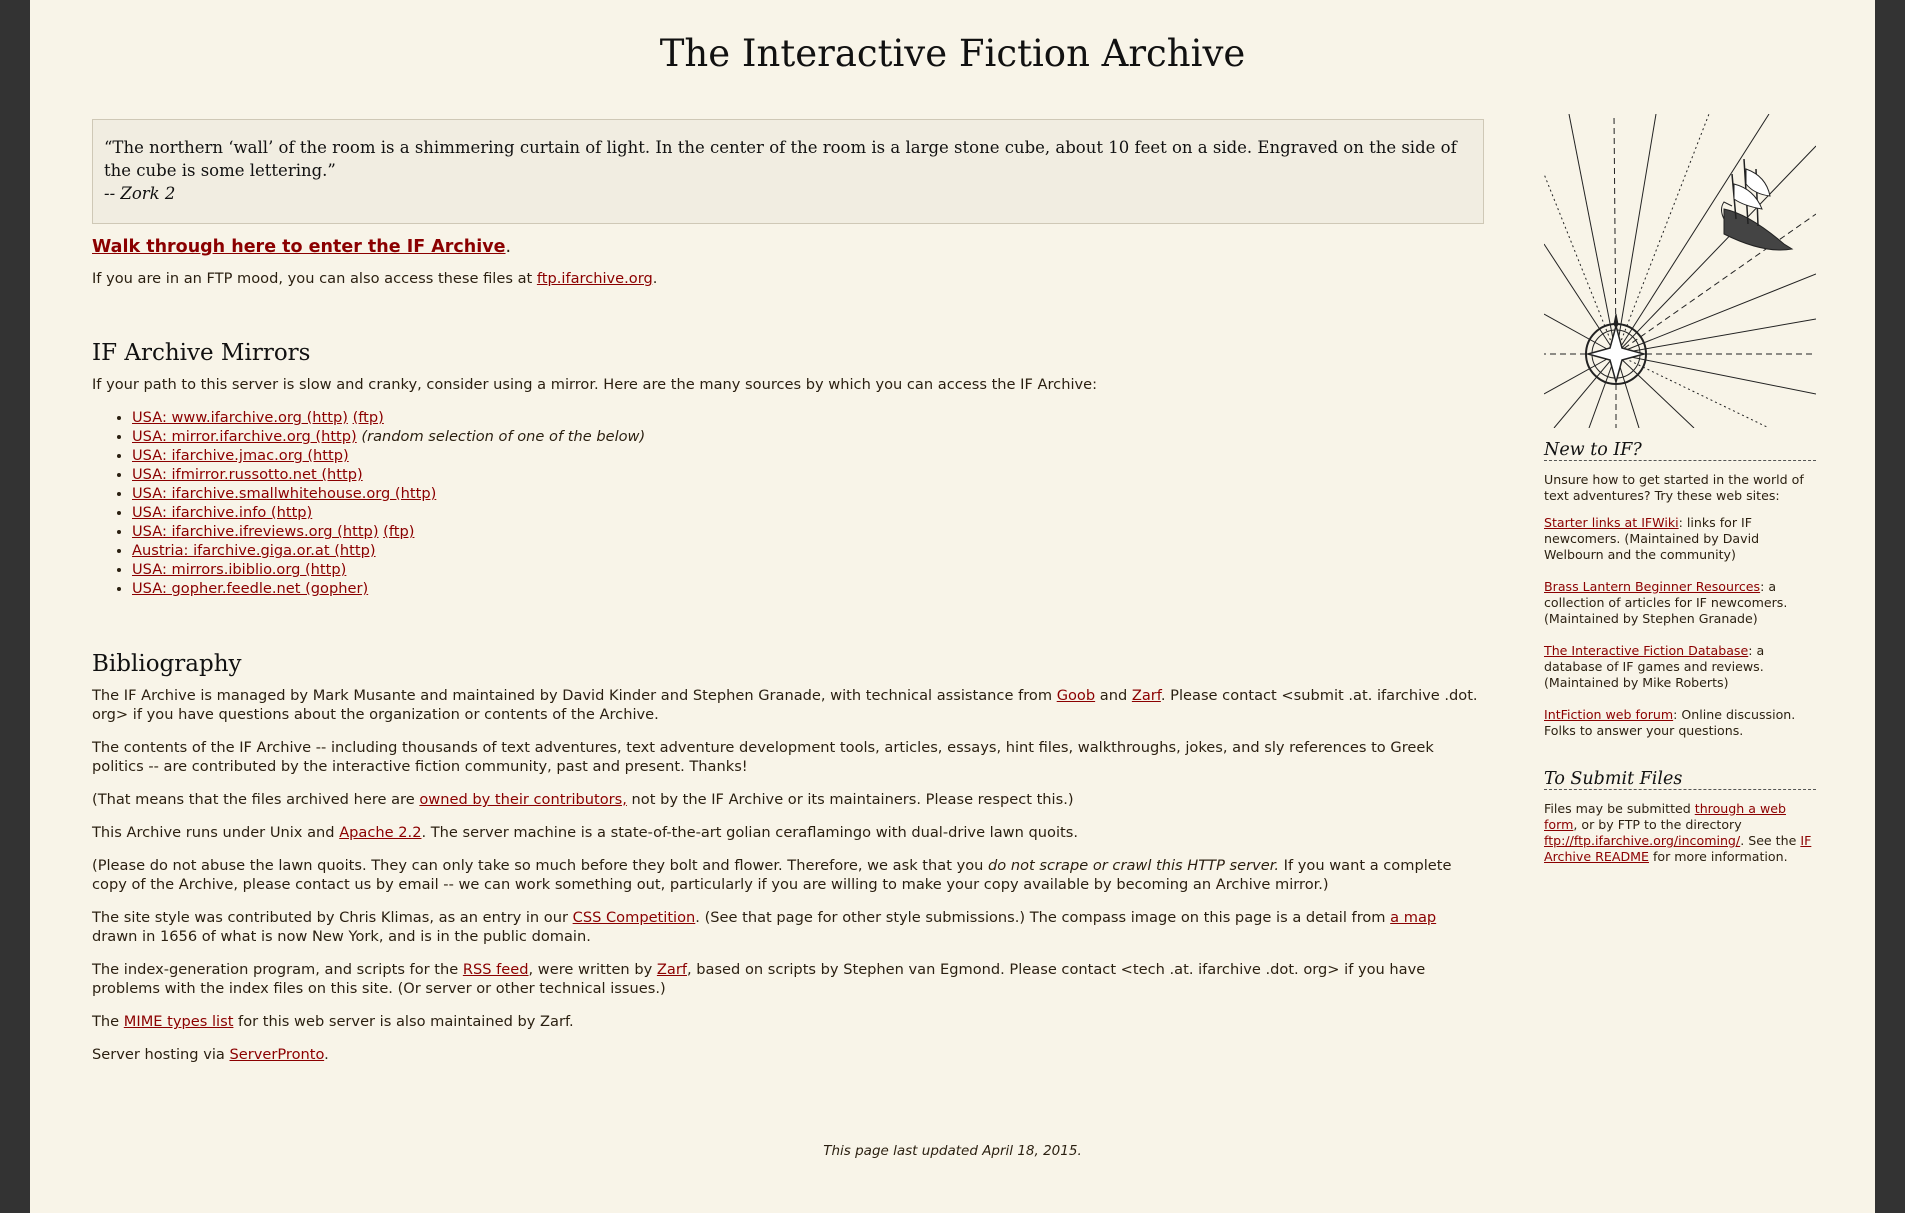  Describe the element at coordinates (1076, 695) in the screenshot. I see `goob-link: Goob` at that location.